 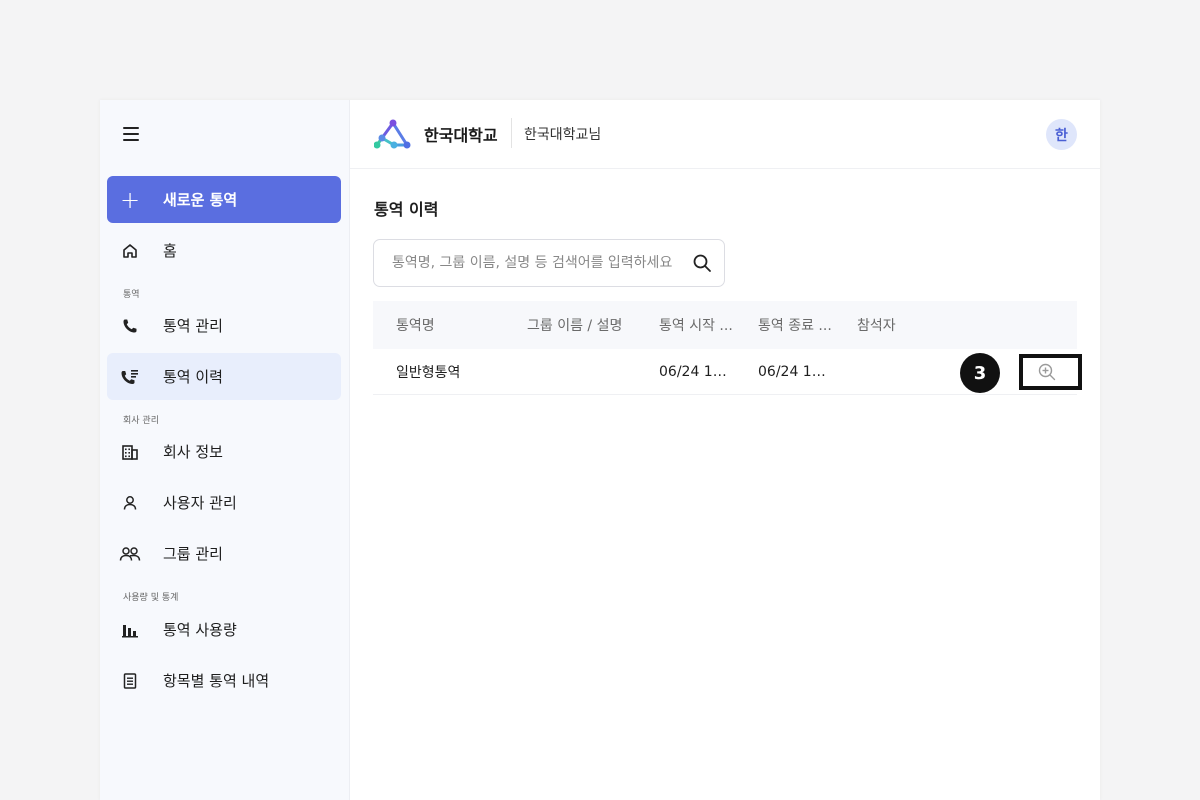 I want to click on view-detail-button, so click(x=1050, y=372).